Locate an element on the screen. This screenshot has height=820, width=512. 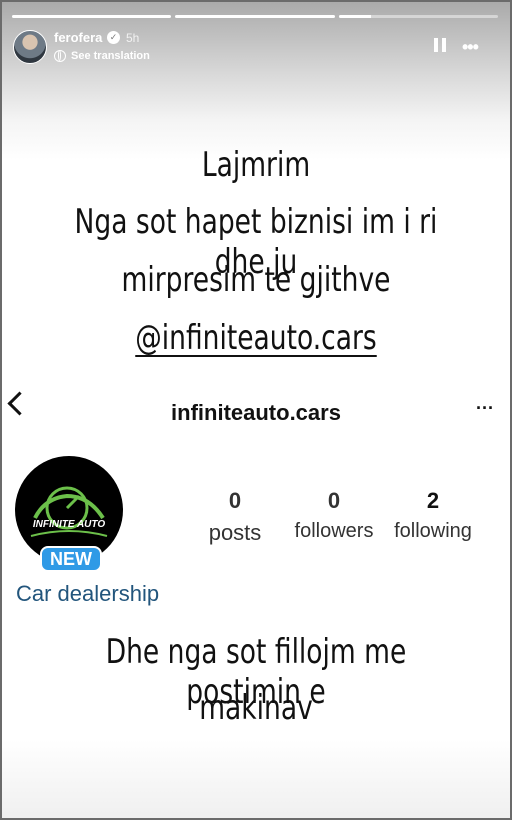
announcement-title: Lajmrim is located at coordinates (256, 165).